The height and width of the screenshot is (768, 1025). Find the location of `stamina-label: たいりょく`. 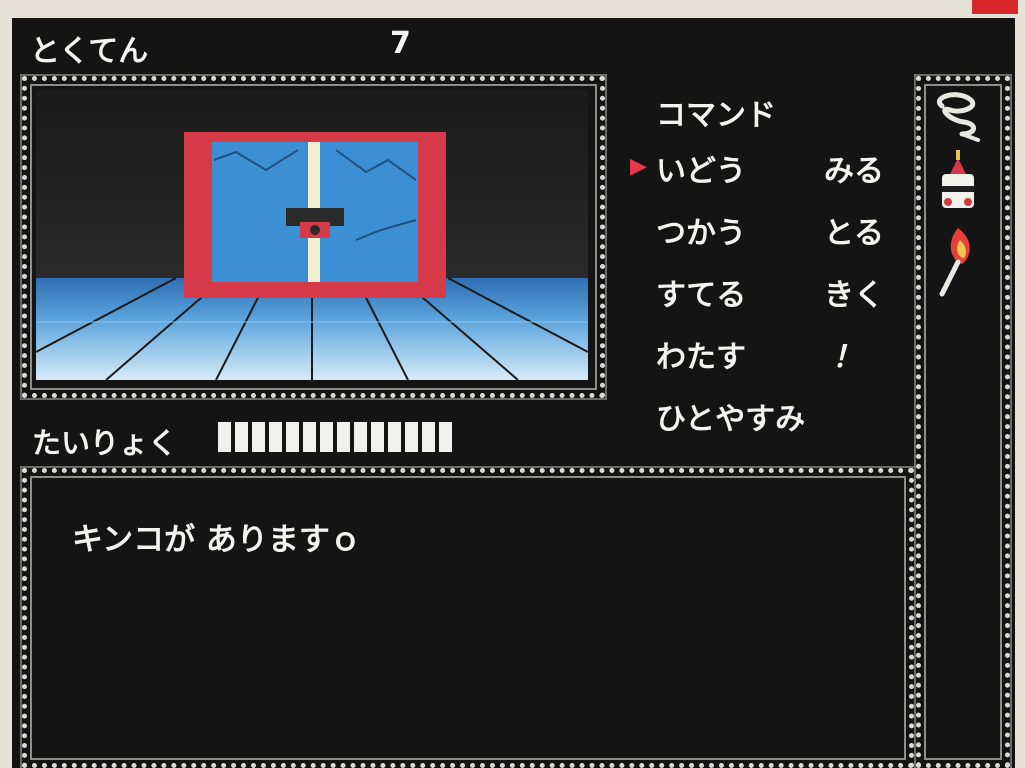

stamina-label: たいりょく is located at coordinates (105, 443).